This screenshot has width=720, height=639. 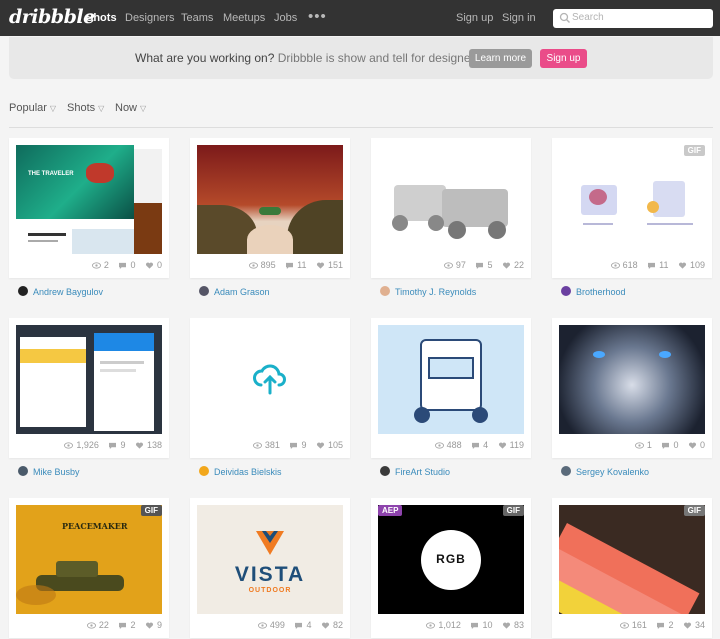 I want to click on author-link: Mike Busby, so click(x=49, y=472).